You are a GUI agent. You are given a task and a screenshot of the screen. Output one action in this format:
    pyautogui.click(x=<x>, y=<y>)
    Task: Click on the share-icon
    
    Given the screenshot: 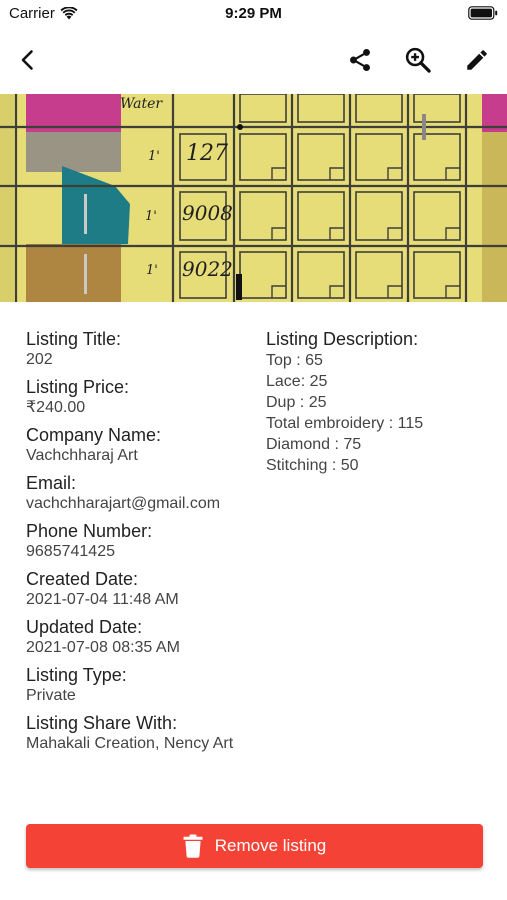 What is the action you would take?
    pyautogui.click(x=360, y=60)
    